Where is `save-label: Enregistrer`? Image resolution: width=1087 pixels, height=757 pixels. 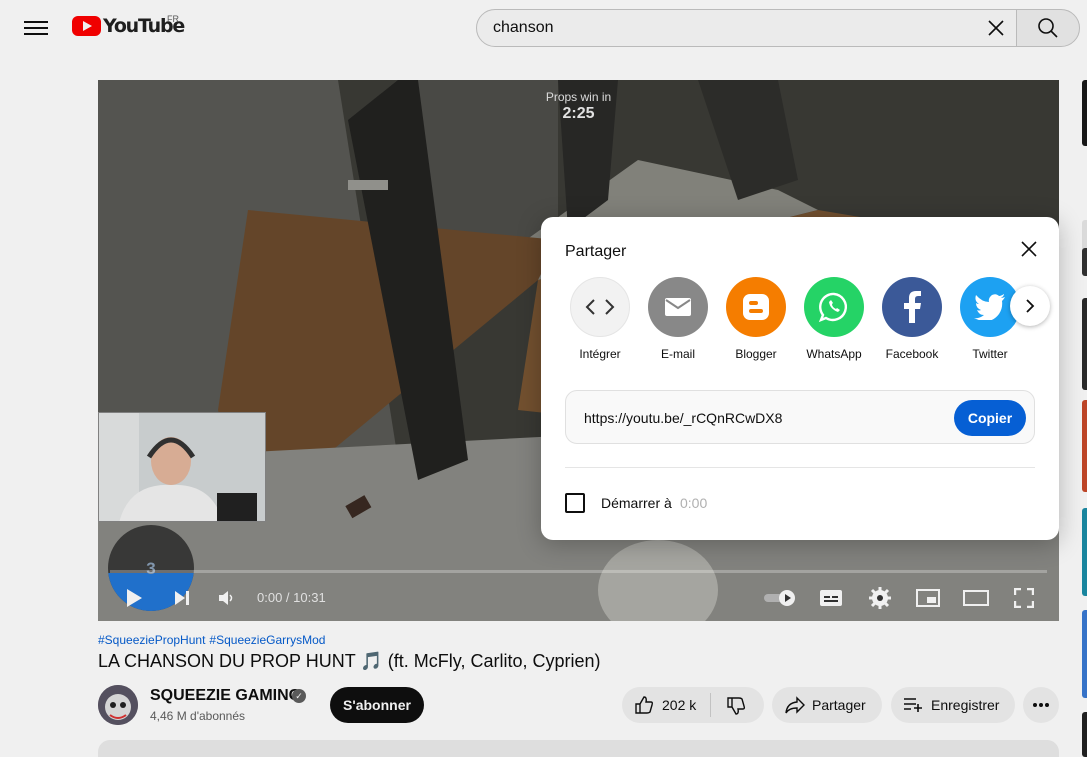
save-label: Enregistrer is located at coordinates (965, 705).